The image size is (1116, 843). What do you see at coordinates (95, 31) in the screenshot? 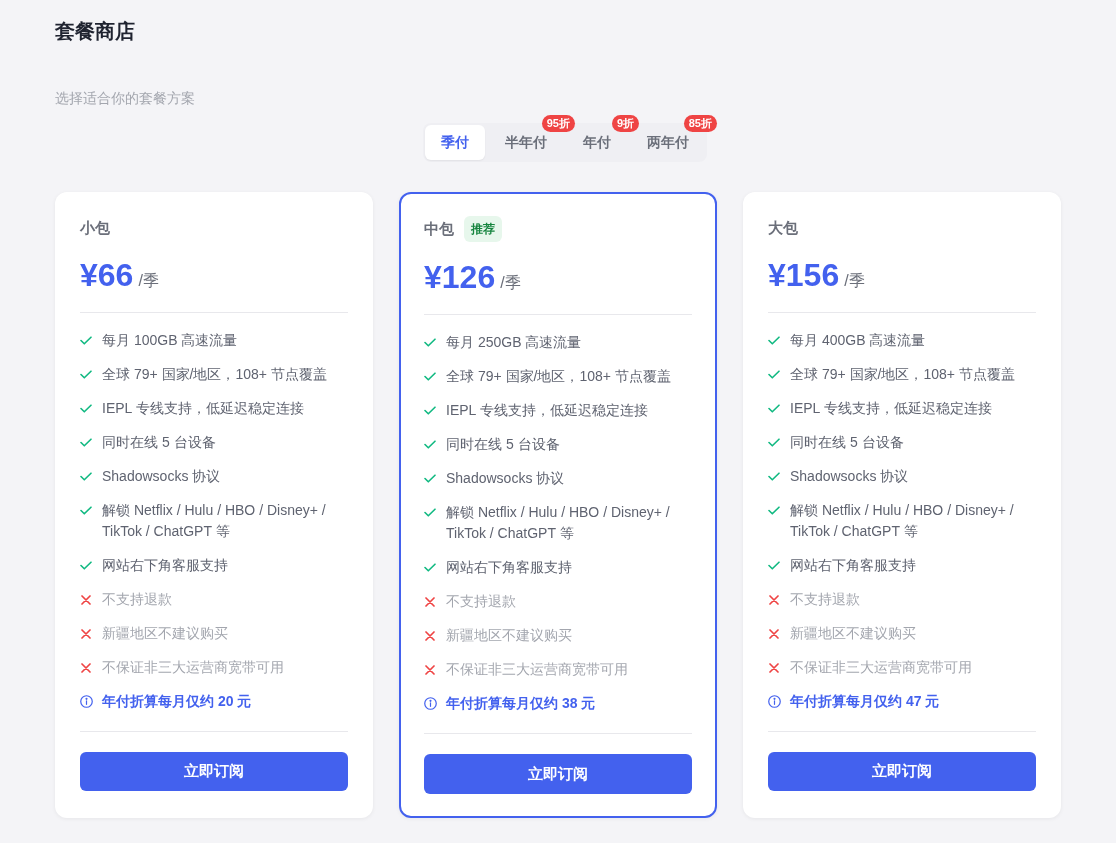
I see `page-title: 套餐商店` at bounding box center [95, 31].